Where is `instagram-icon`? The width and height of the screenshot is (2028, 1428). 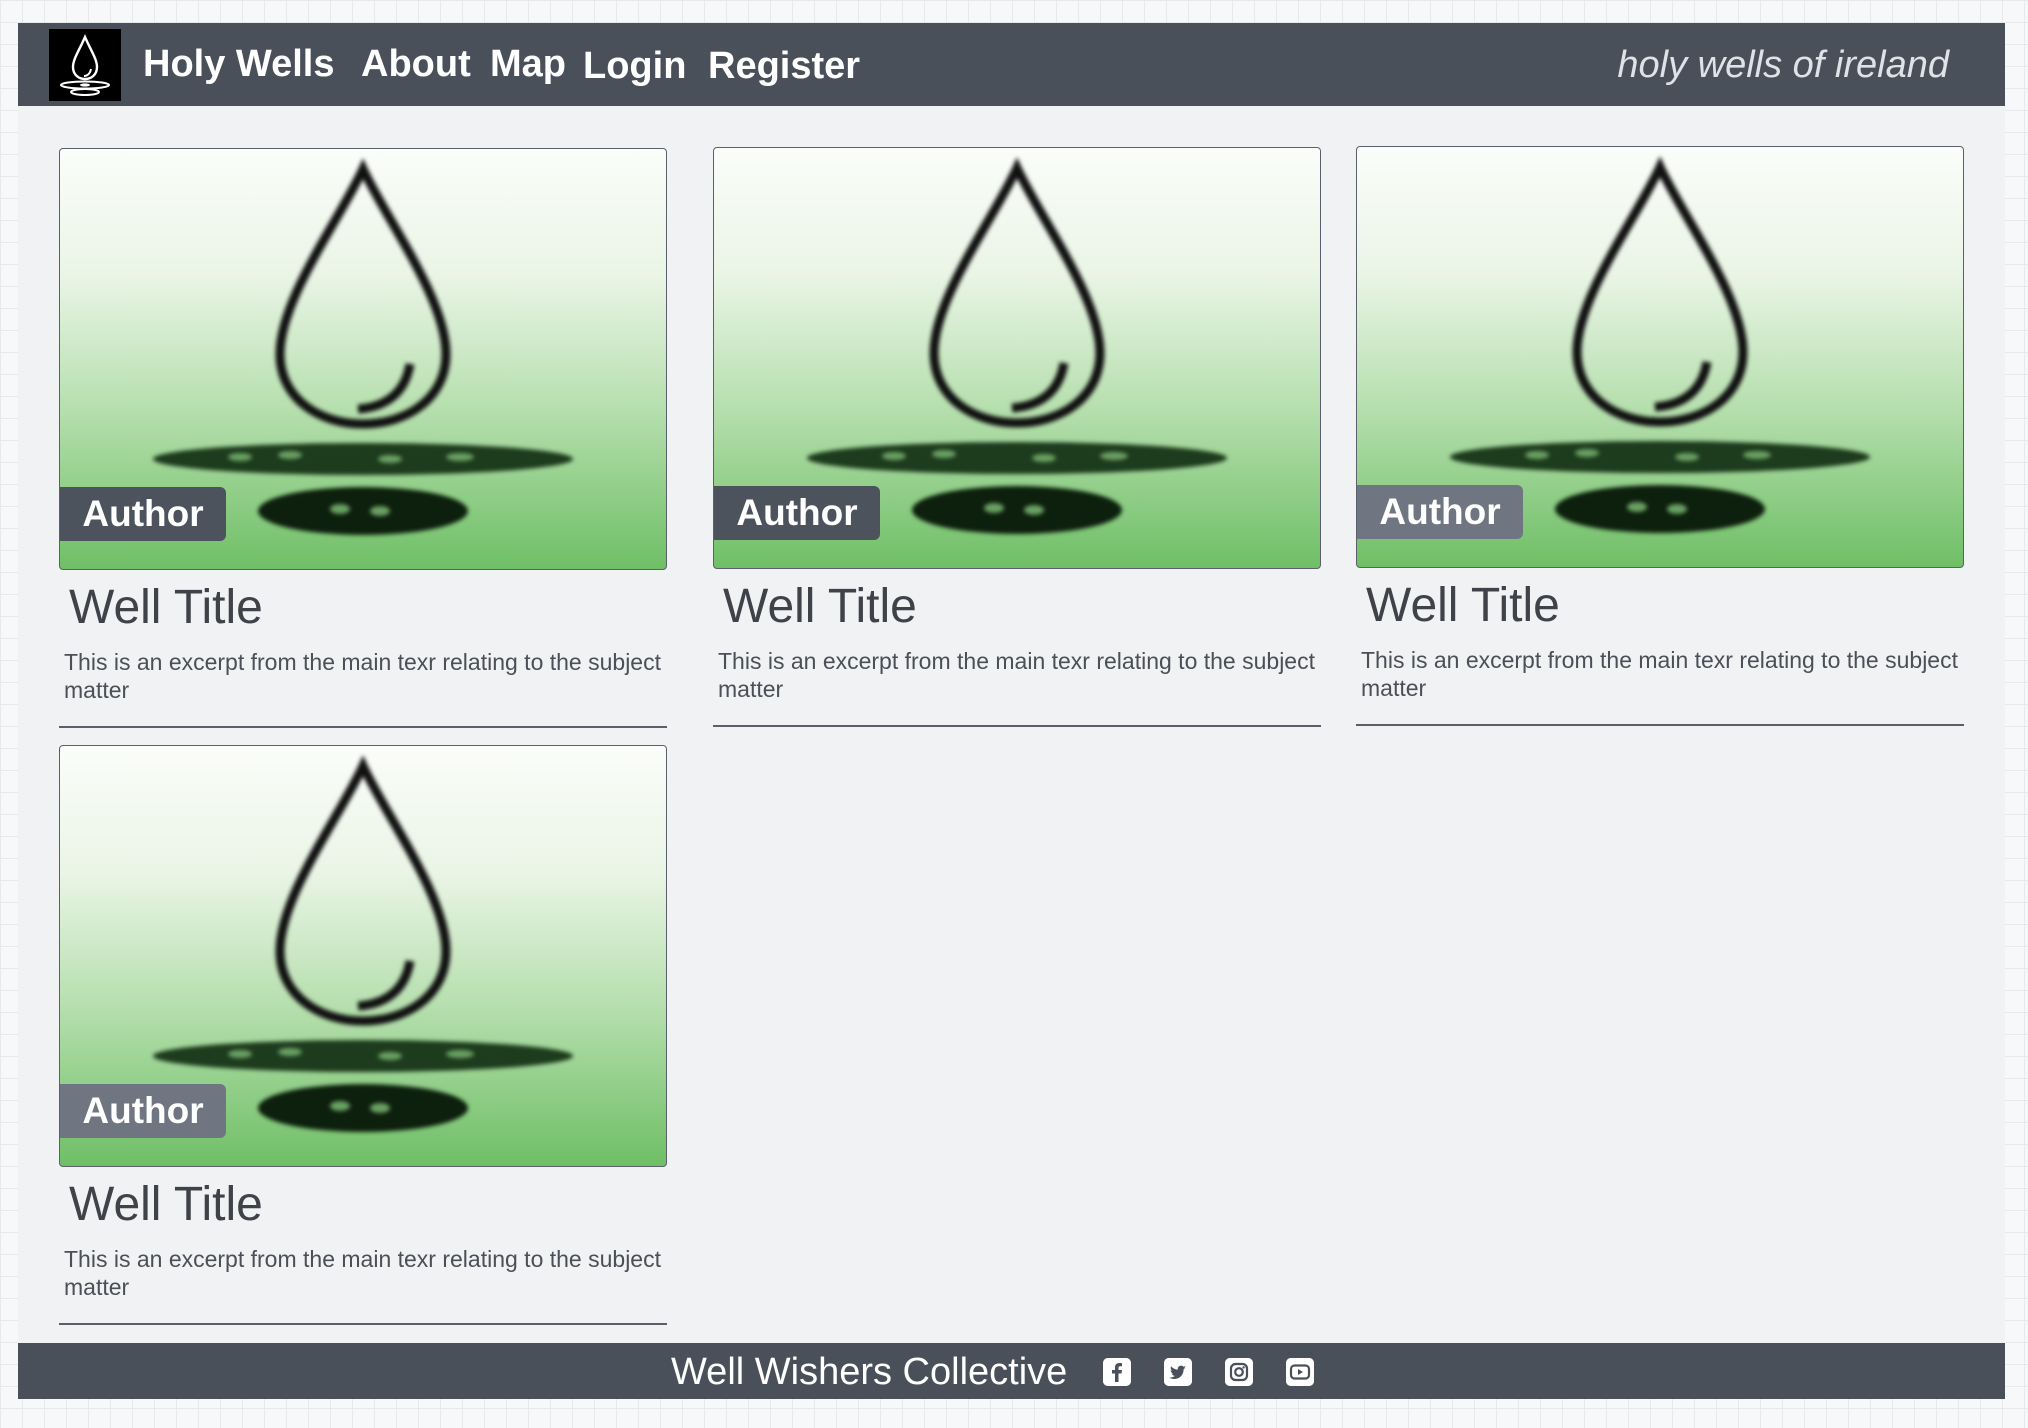 instagram-icon is located at coordinates (1239, 1372).